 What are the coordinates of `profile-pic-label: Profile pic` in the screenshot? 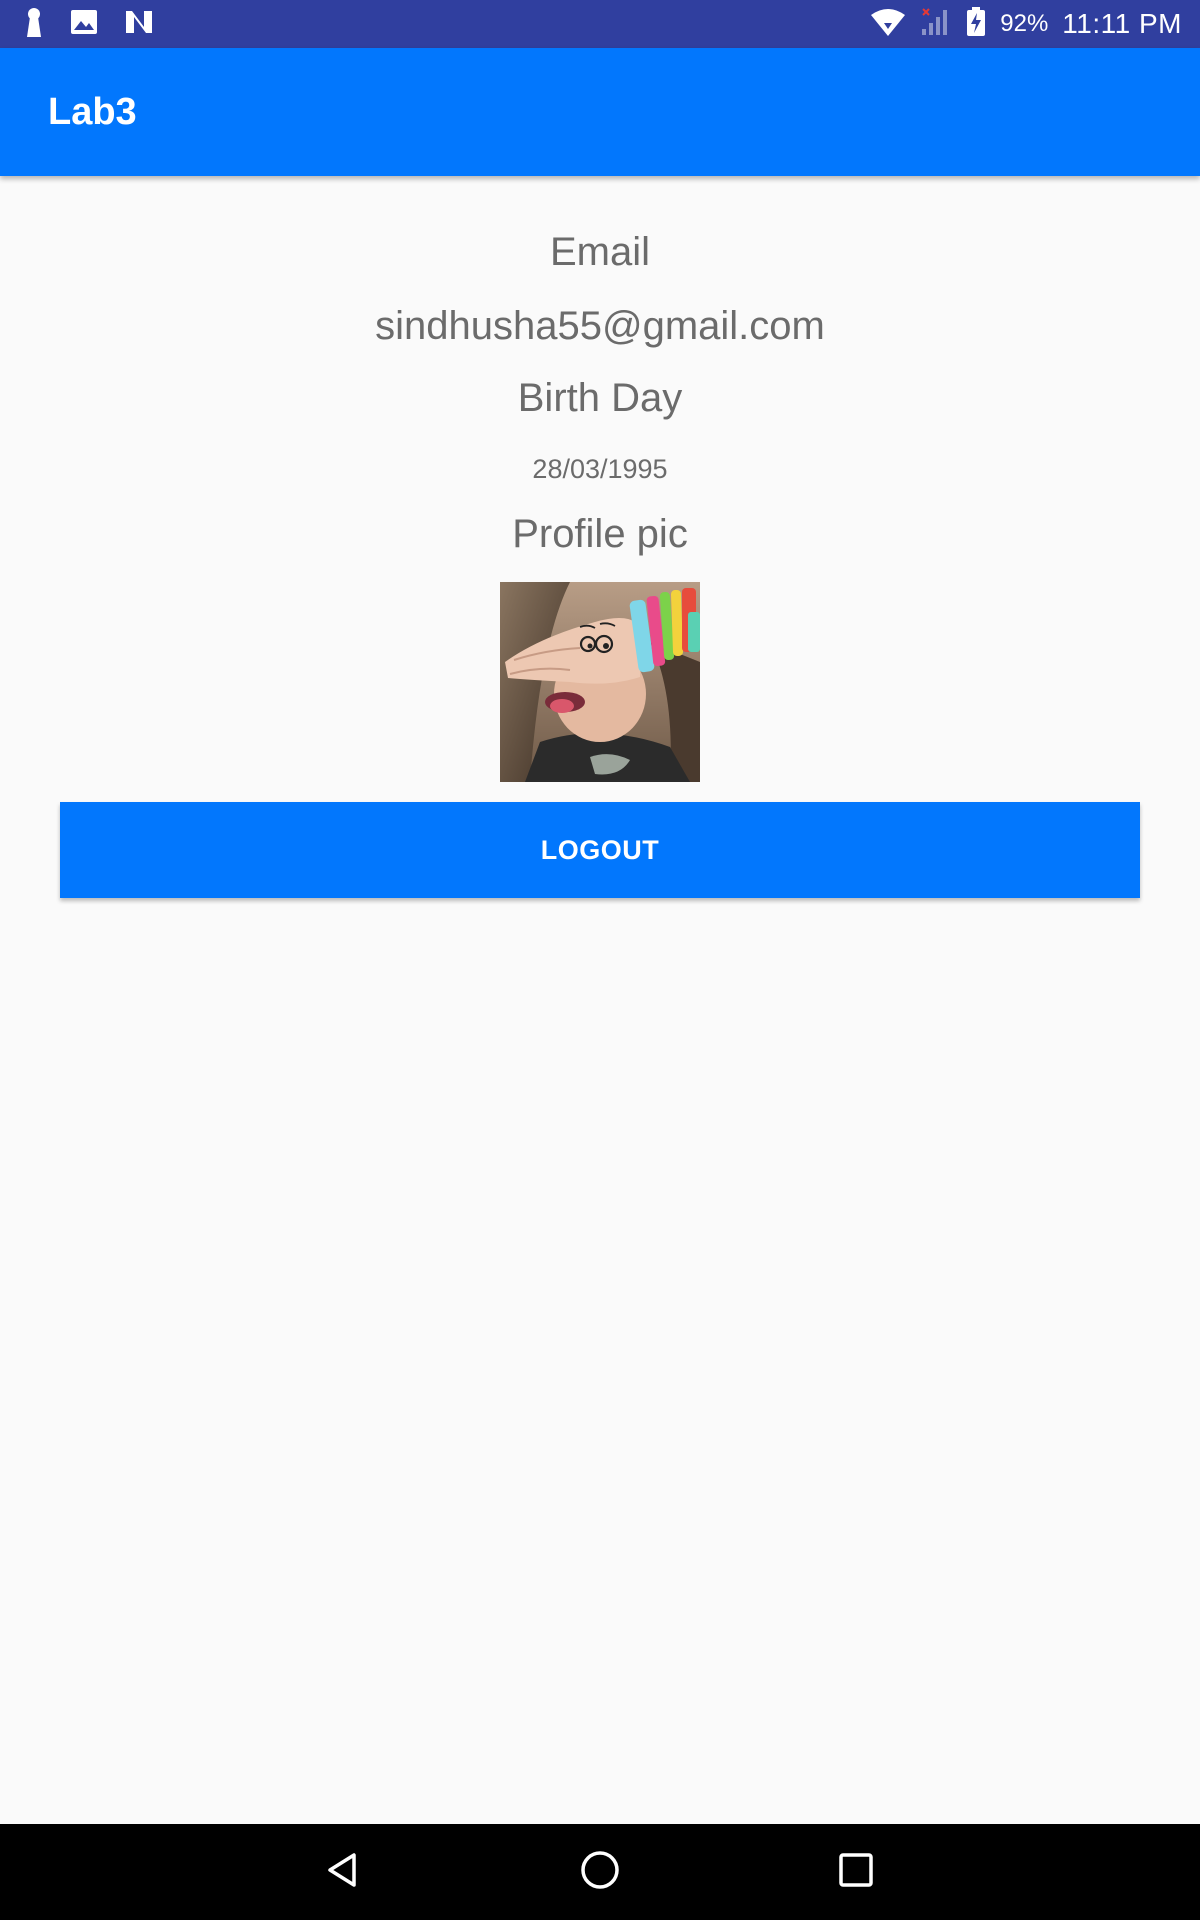 It's located at (600, 534).